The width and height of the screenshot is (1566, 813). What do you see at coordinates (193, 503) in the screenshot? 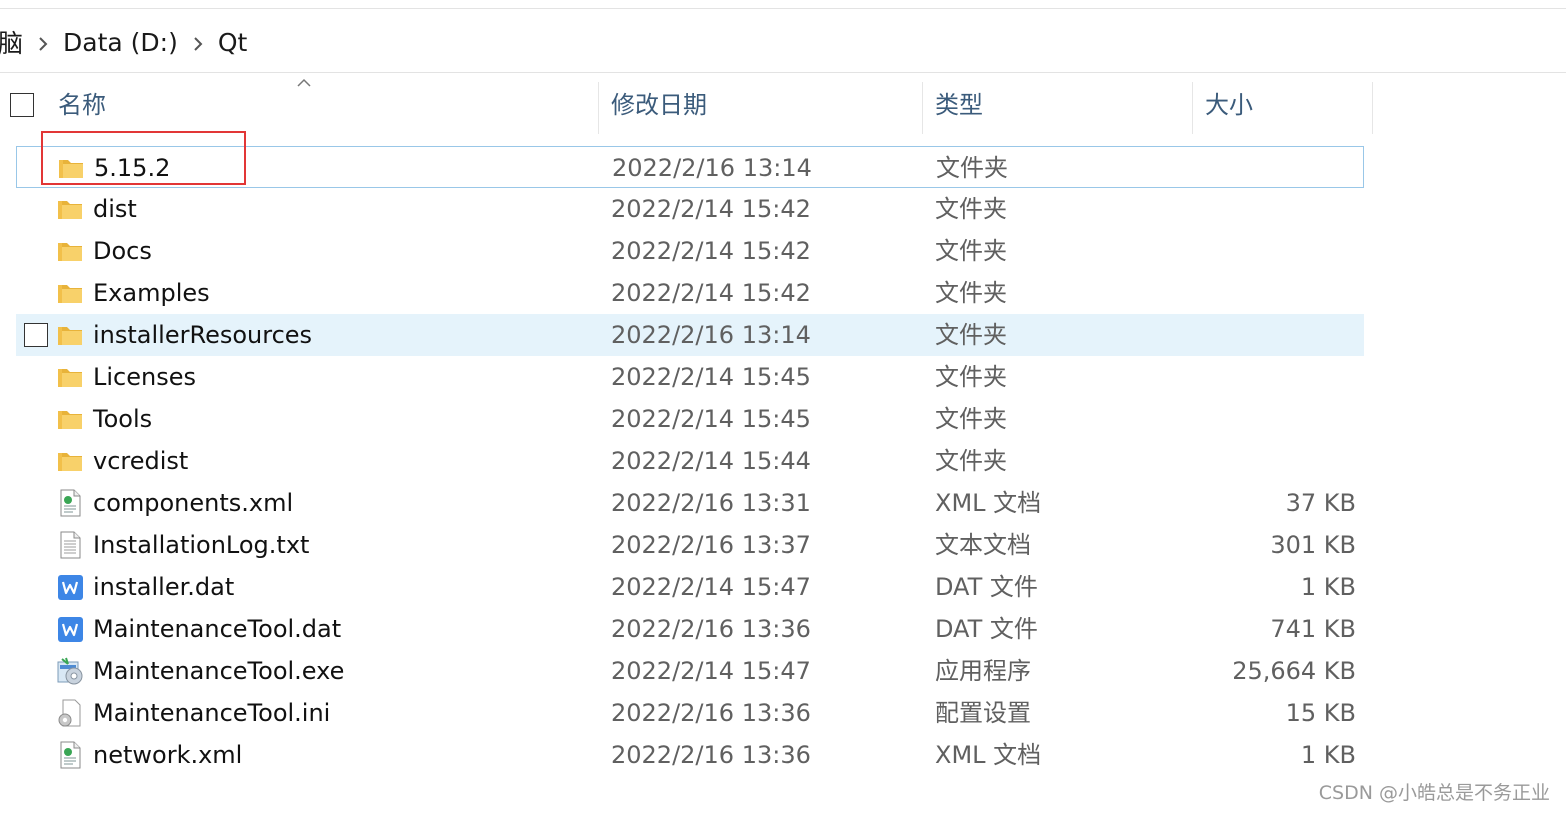
I see `file-name: components.xml` at bounding box center [193, 503].